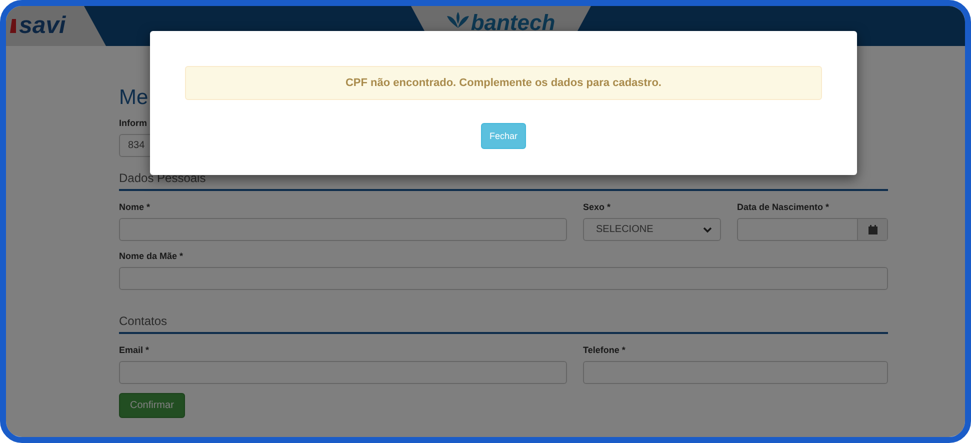 The height and width of the screenshot is (443, 971). Describe the element at coordinates (503, 136) in the screenshot. I see `close-button: Fechar` at that location.